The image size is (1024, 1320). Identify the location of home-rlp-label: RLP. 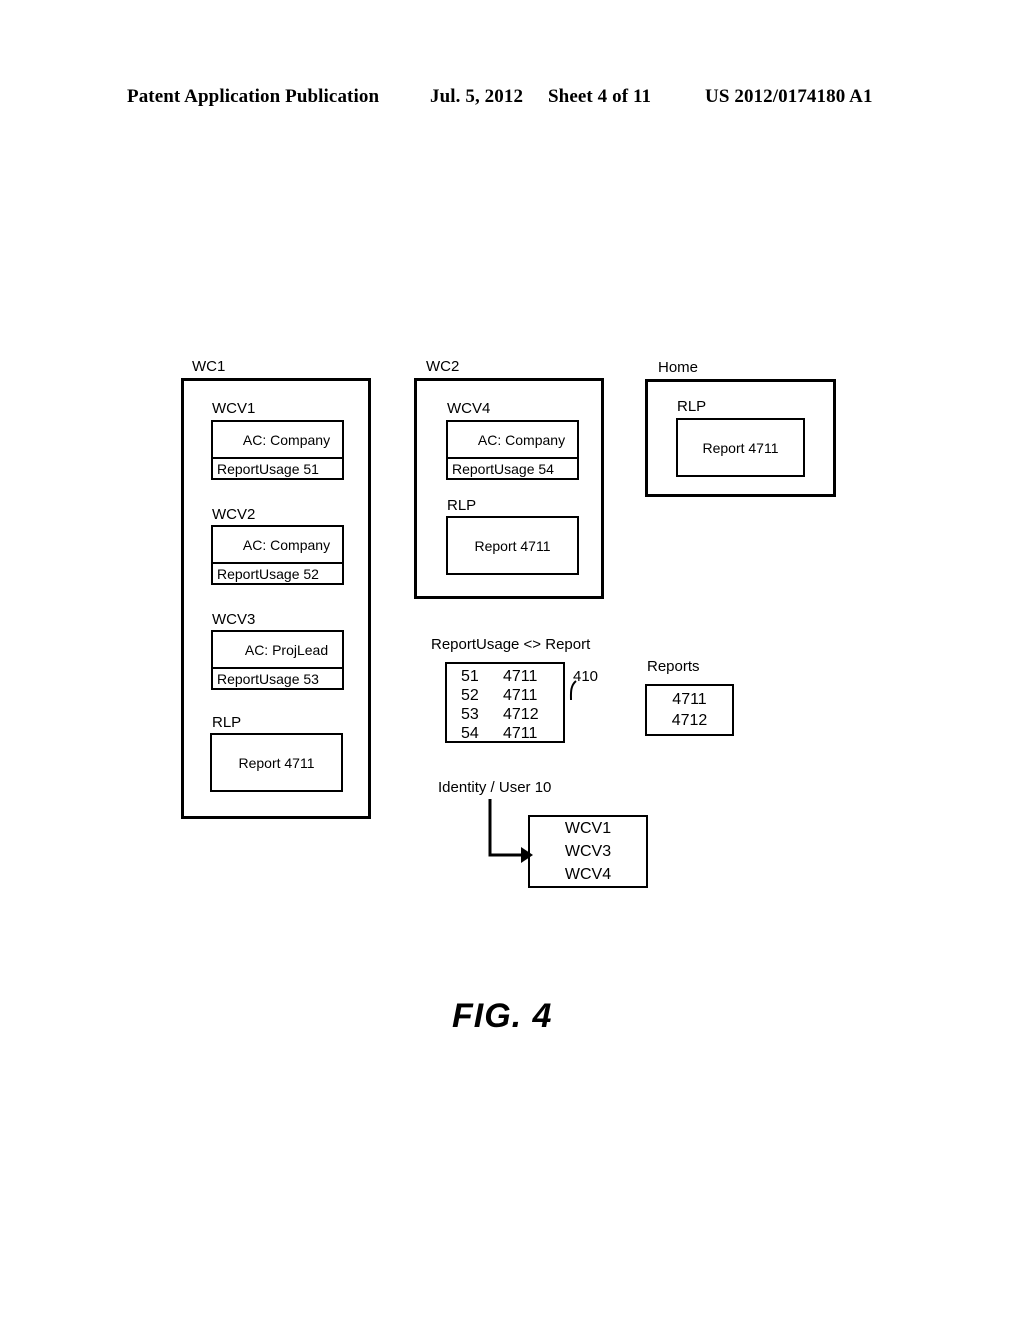
(692, 406).